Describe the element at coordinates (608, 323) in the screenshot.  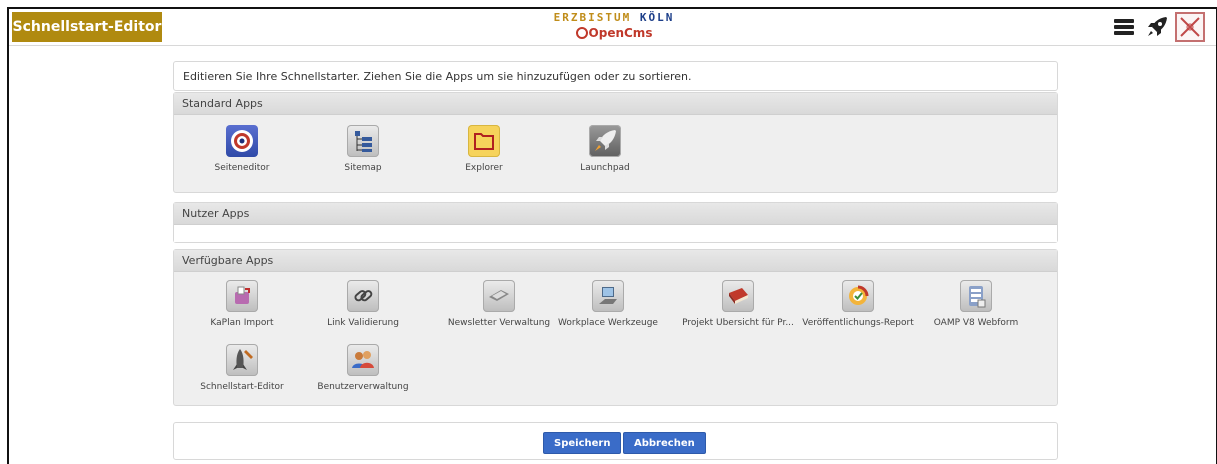
I see `app-label: Workplace Werkzeuge` at that location.